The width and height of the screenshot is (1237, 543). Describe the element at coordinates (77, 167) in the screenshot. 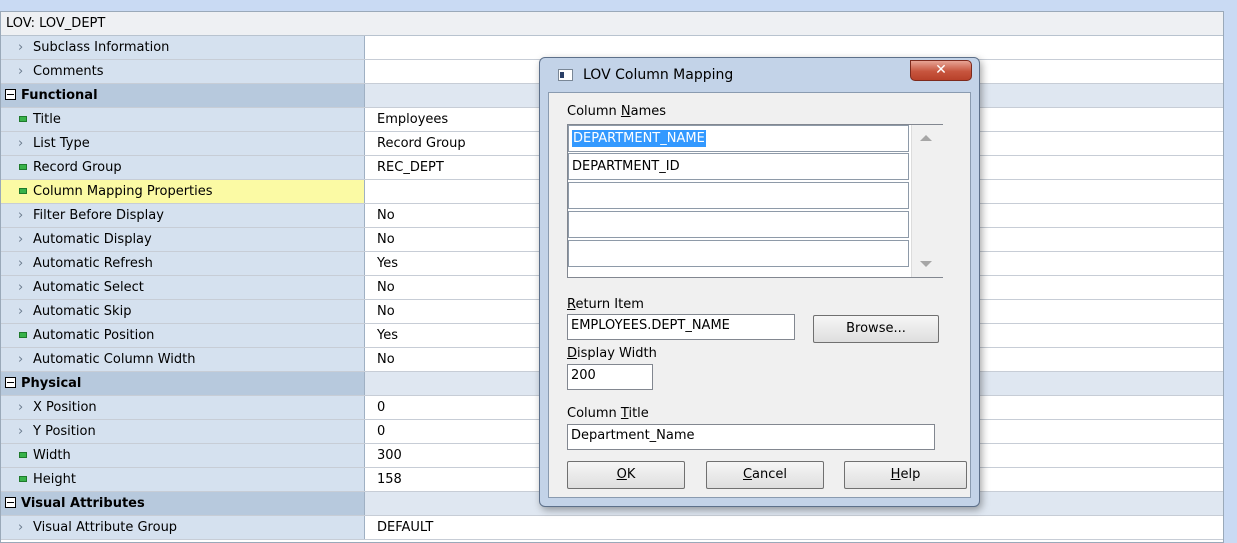

I see `row-label: Record Group` at that location.